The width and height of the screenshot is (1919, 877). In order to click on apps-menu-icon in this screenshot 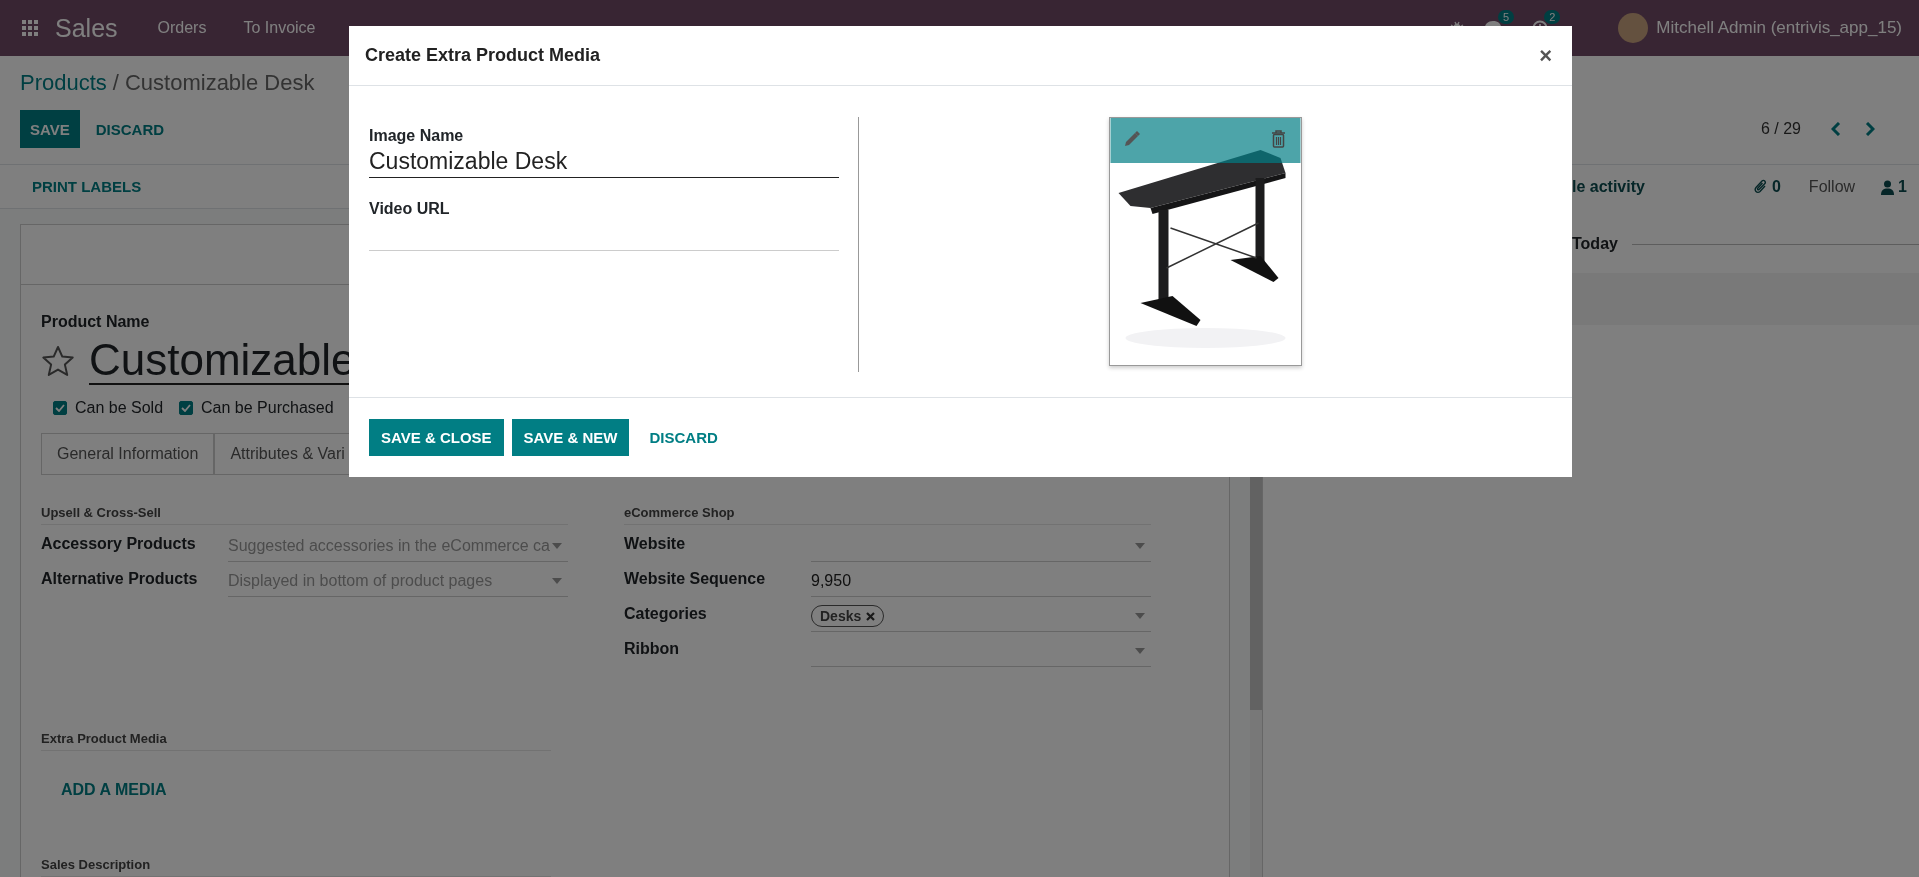, I will do `click(30, 28)`.